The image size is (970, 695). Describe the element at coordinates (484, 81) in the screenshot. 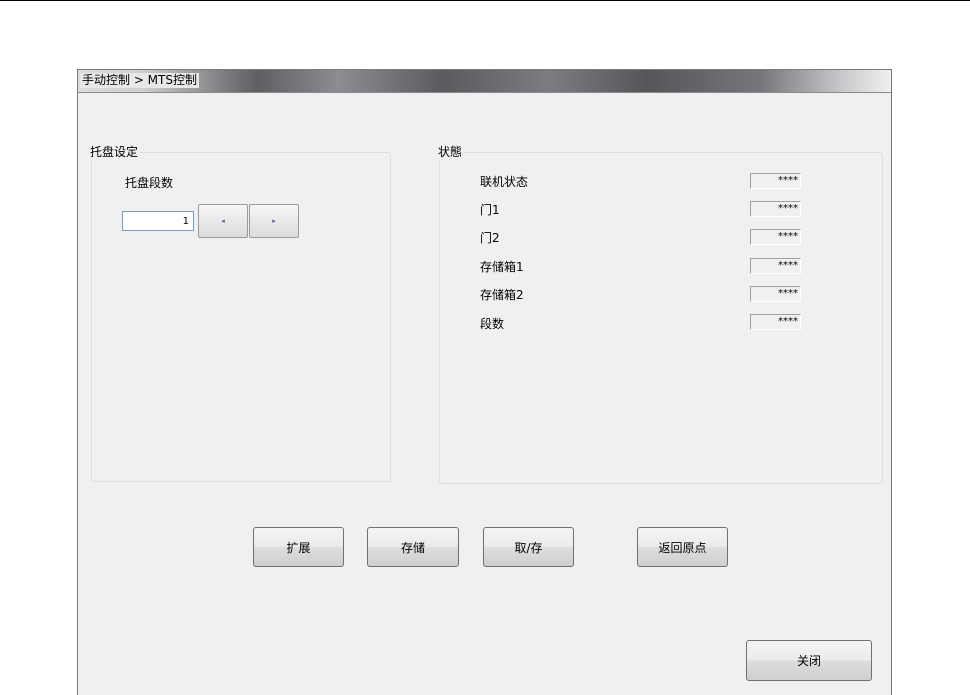

I see `title-bar: 手动控制 > MTS控制` at that location.